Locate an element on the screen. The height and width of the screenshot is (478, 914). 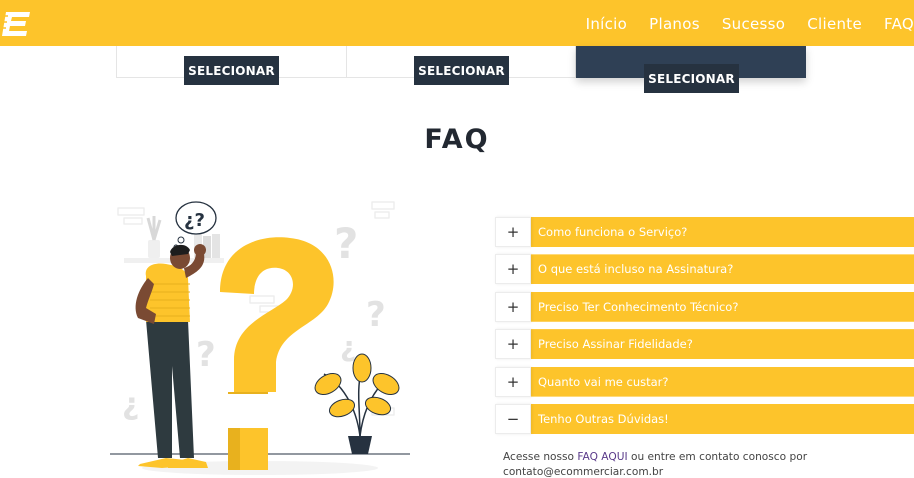
faq-item-custo: + Quanto vai me custar? is located at coordinates (704, 381).